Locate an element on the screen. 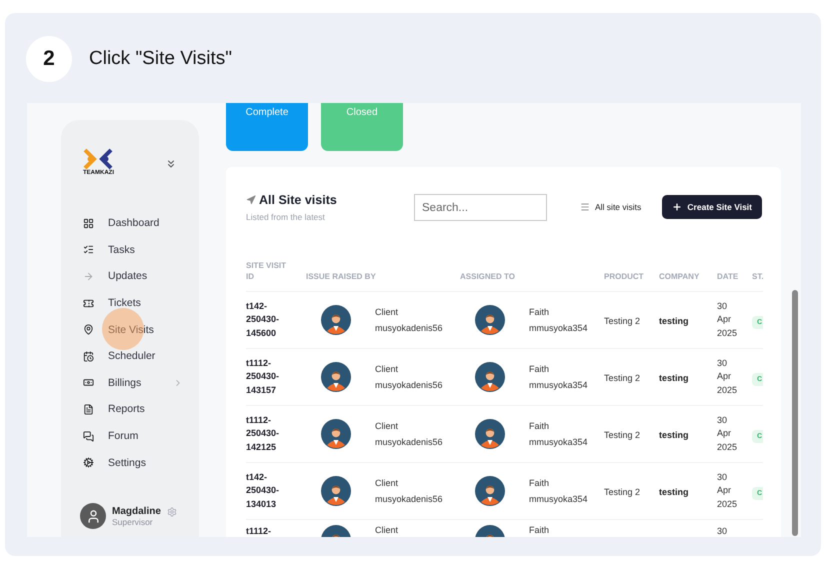 The width and height of the screenshot is (835, 566). create-site-visit-button: Create Site Visit is located at coordinates (712, 207).